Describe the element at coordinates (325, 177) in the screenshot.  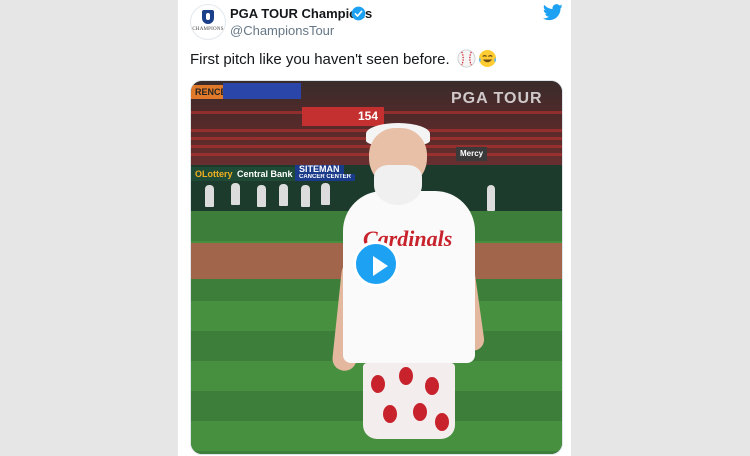
I see `siteman-sub-sign: CANCER CENTER` at that location.